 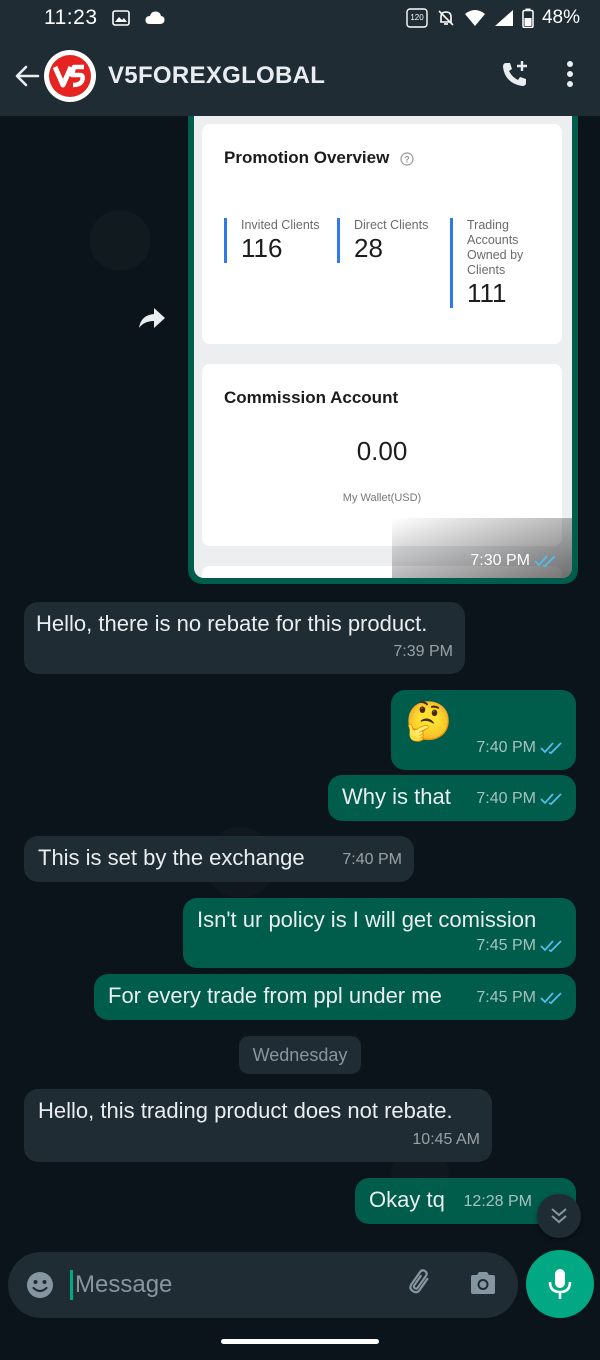 I want to click on message-composer, so click(x=263, y=1285).